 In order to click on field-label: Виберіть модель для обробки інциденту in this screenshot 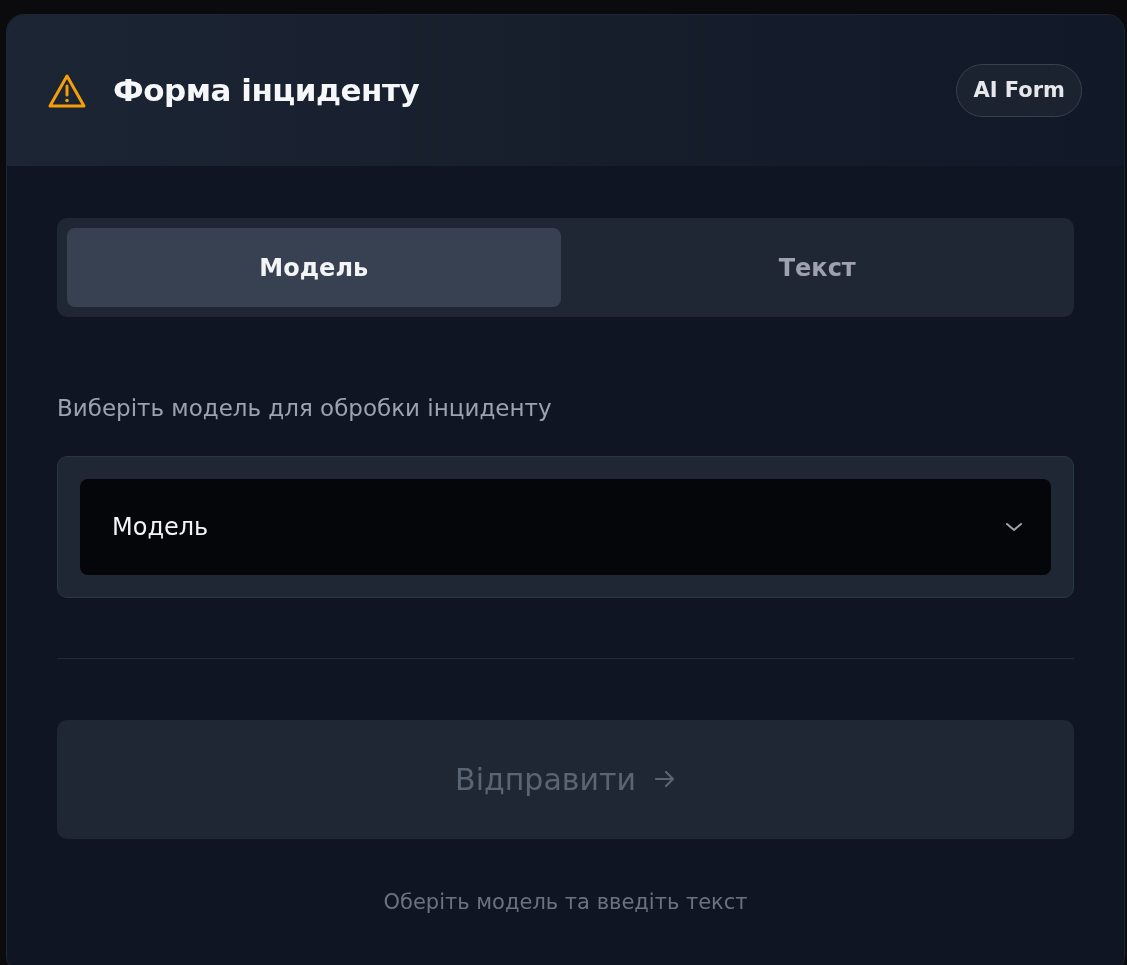, I will do `click(305, 408)`.